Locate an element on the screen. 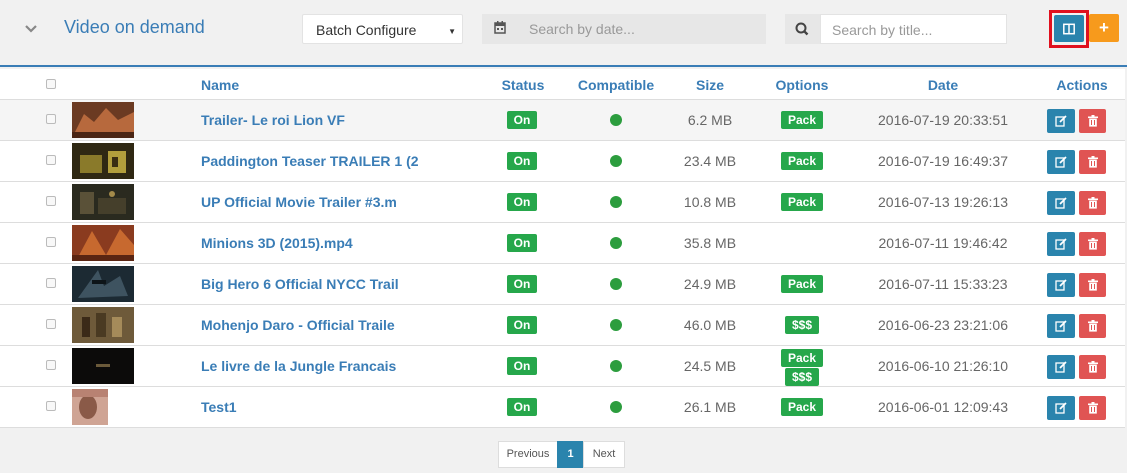  pagination-previous: Previous is located at coordinates (528, 454).